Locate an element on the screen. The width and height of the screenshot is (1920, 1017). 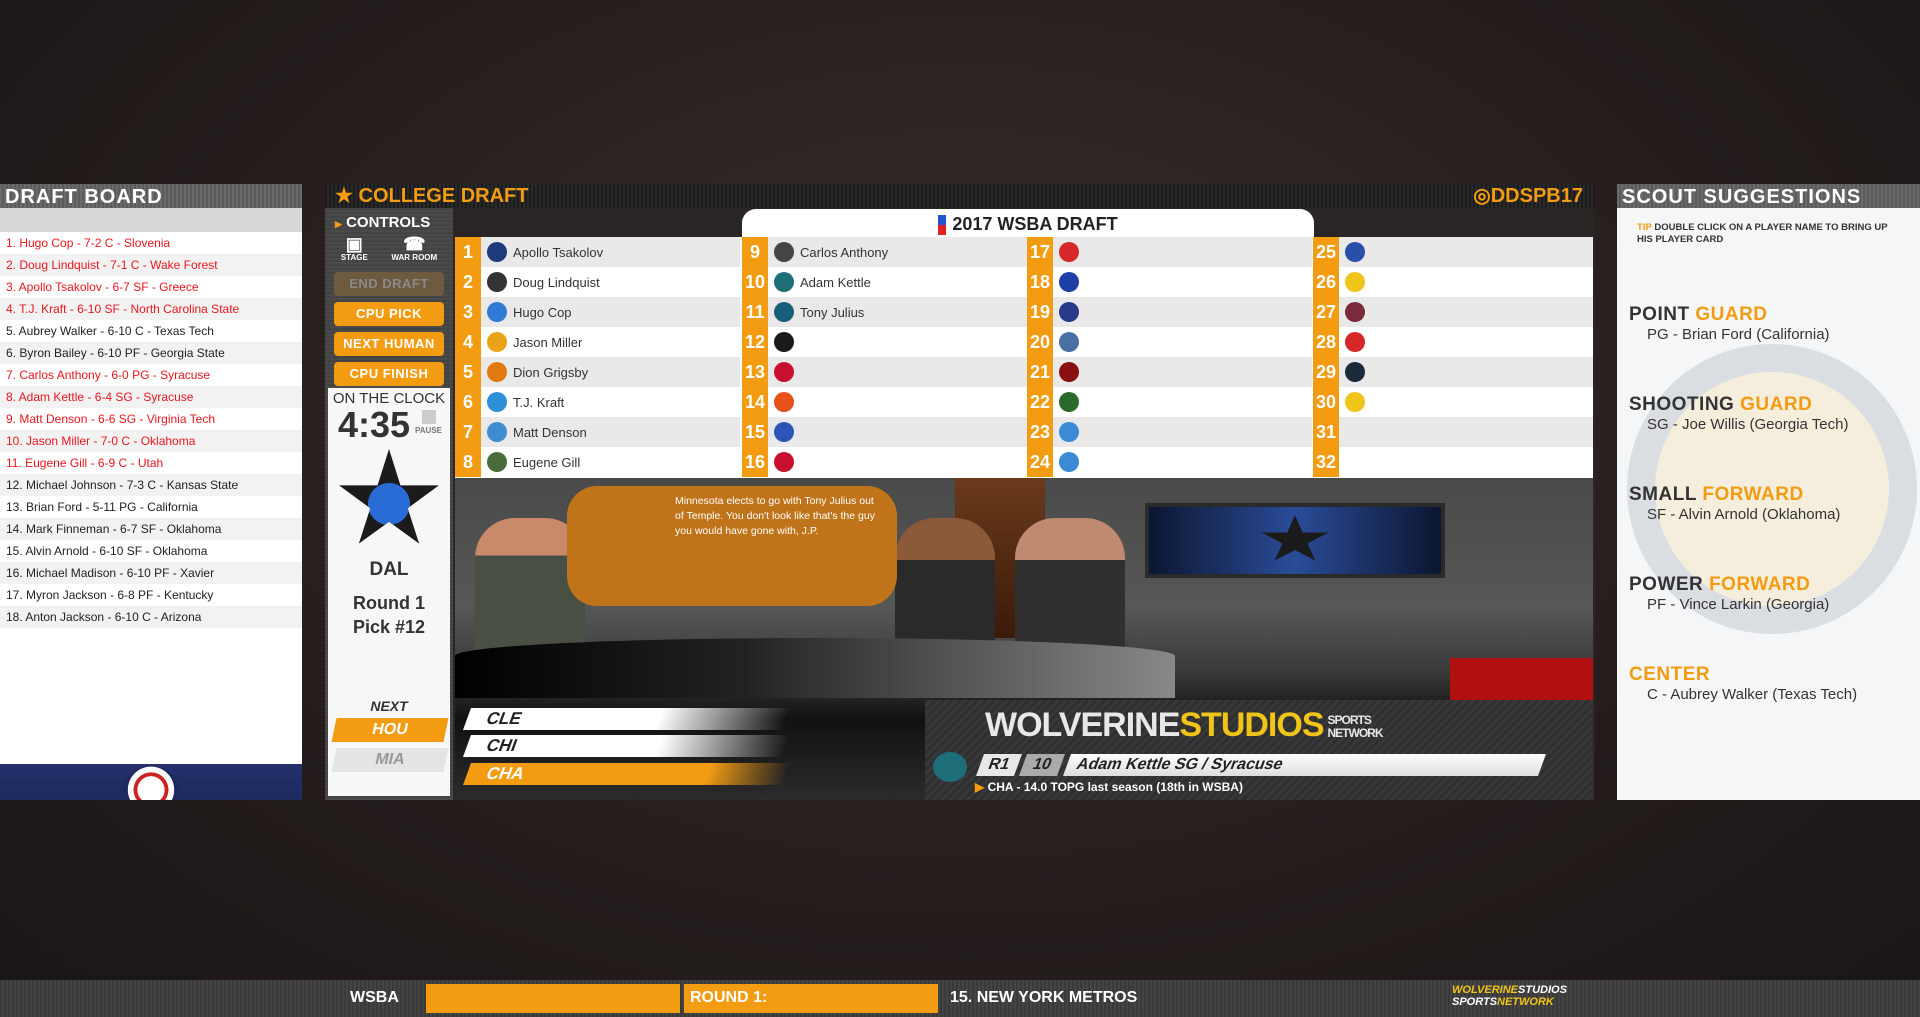
pause-button: PAUSE is located at coordinates (428, 422).